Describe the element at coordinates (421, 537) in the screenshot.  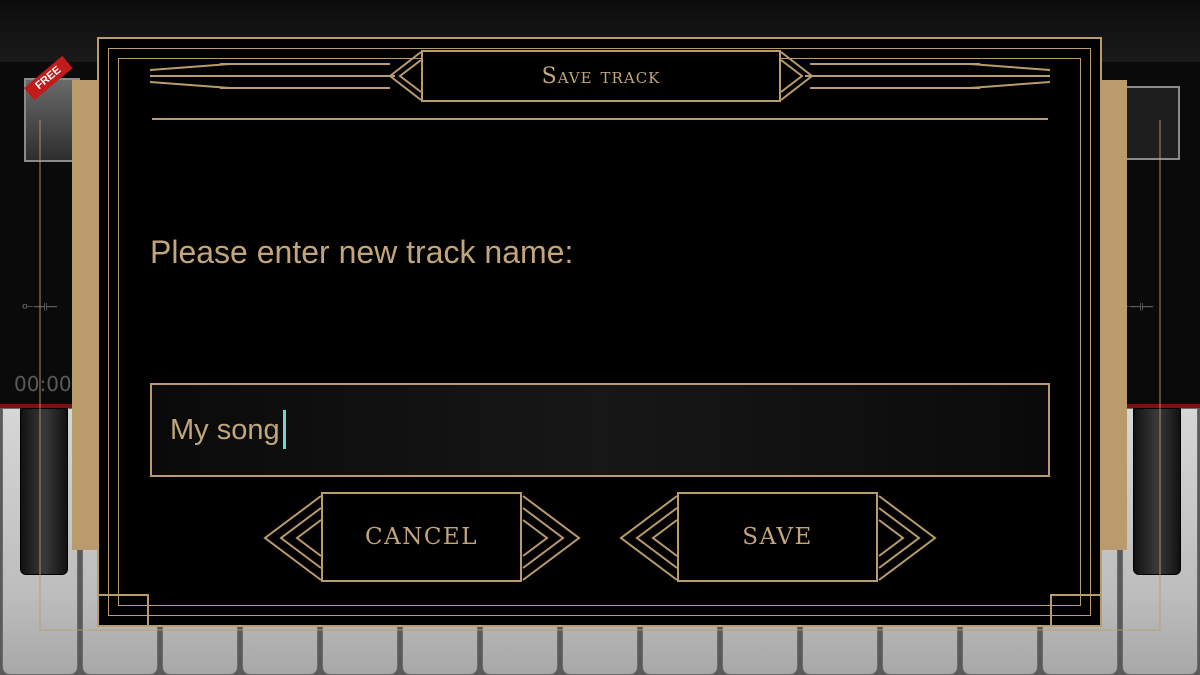
I see `cancel-button: CANCEL` at that location.